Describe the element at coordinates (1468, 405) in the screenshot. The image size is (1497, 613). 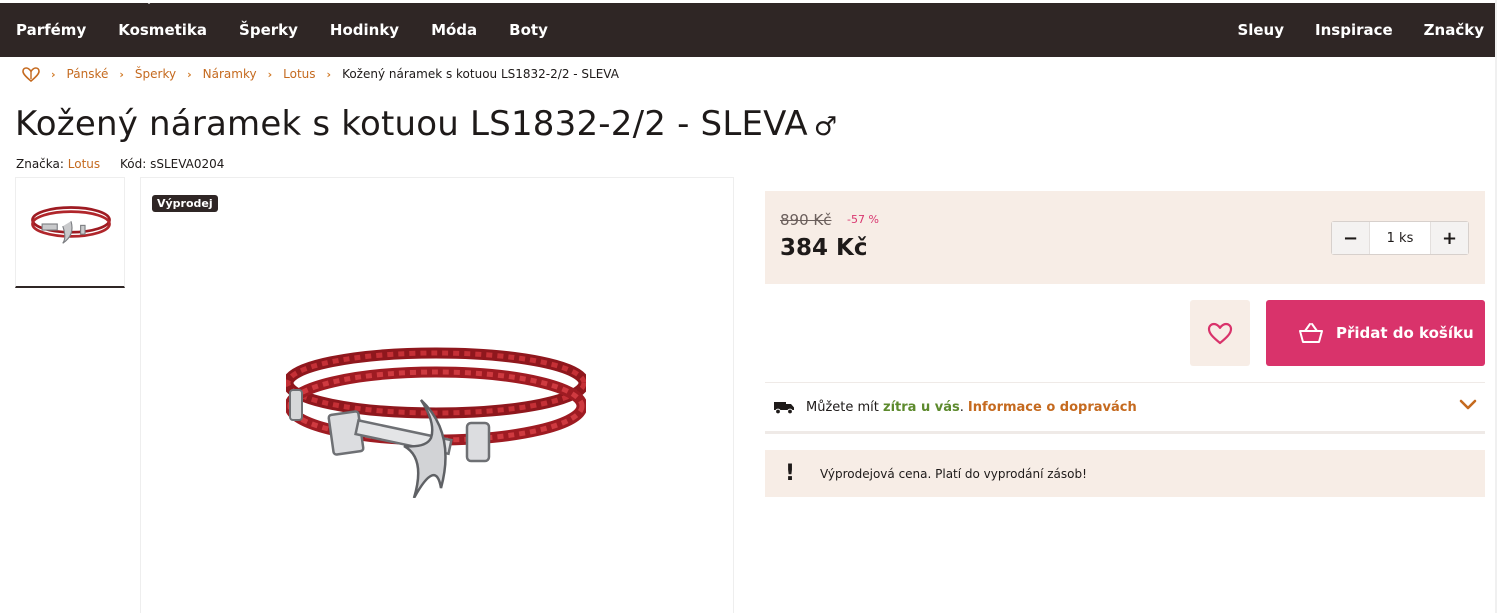
I see `chevron-down-icon` at that location.